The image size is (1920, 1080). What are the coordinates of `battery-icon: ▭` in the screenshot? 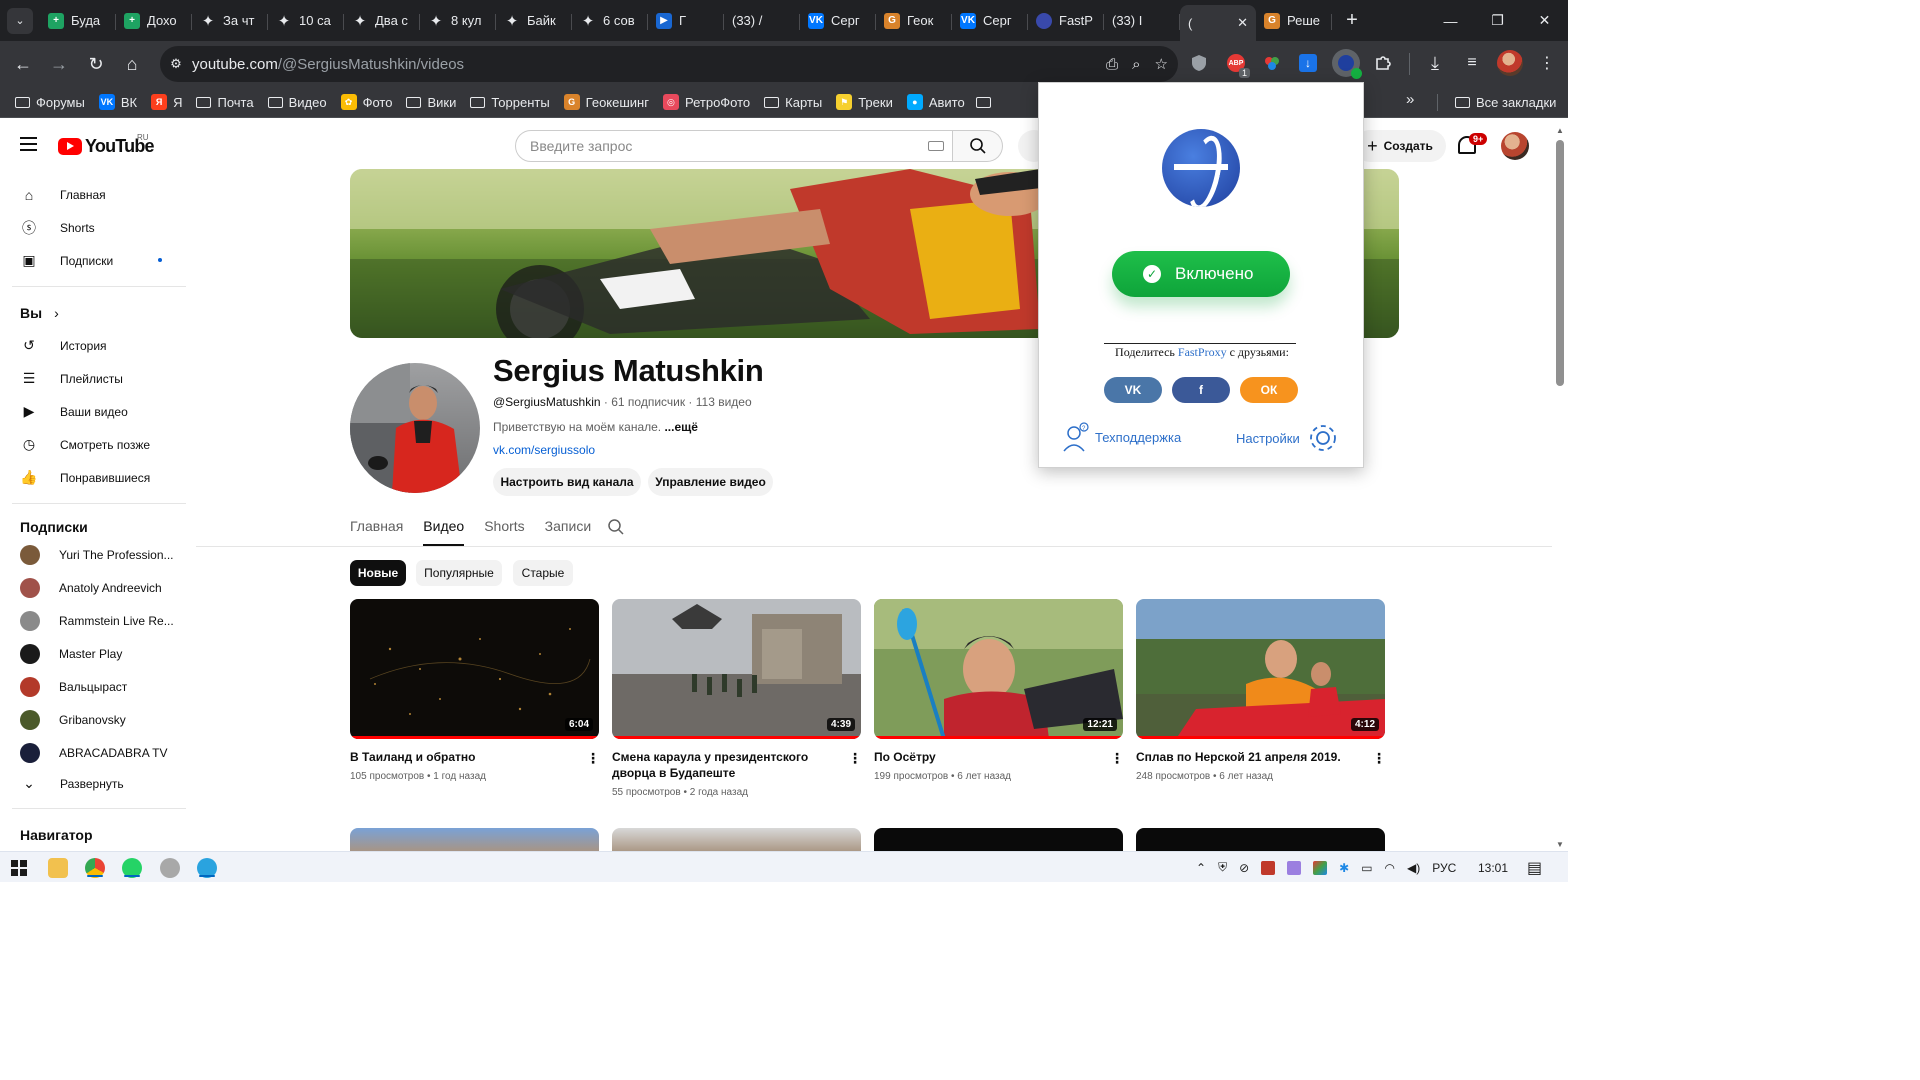 It's located at (1366, 868).